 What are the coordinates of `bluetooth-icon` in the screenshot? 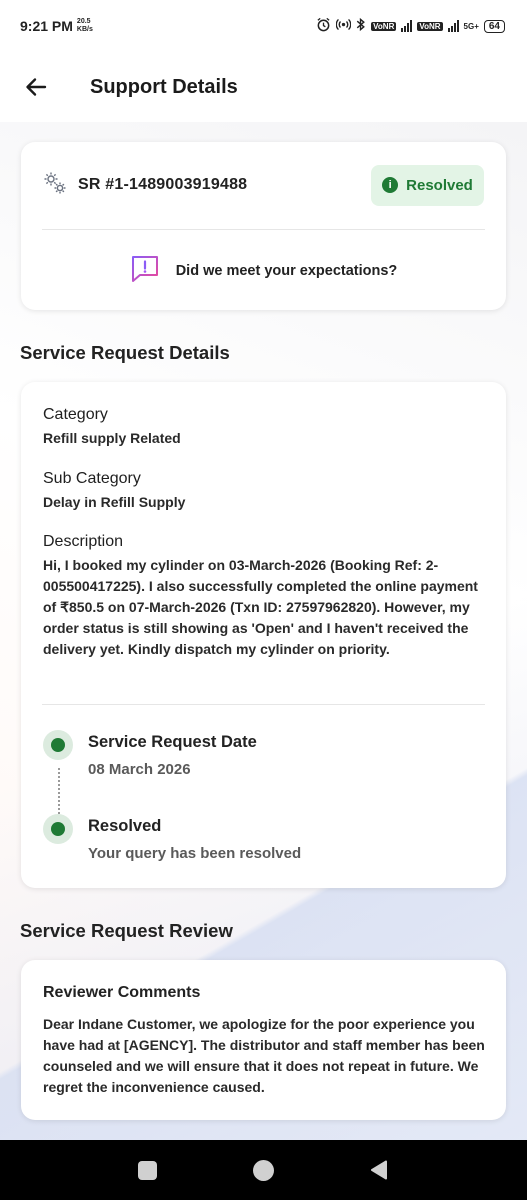 It's located at (361, 26).